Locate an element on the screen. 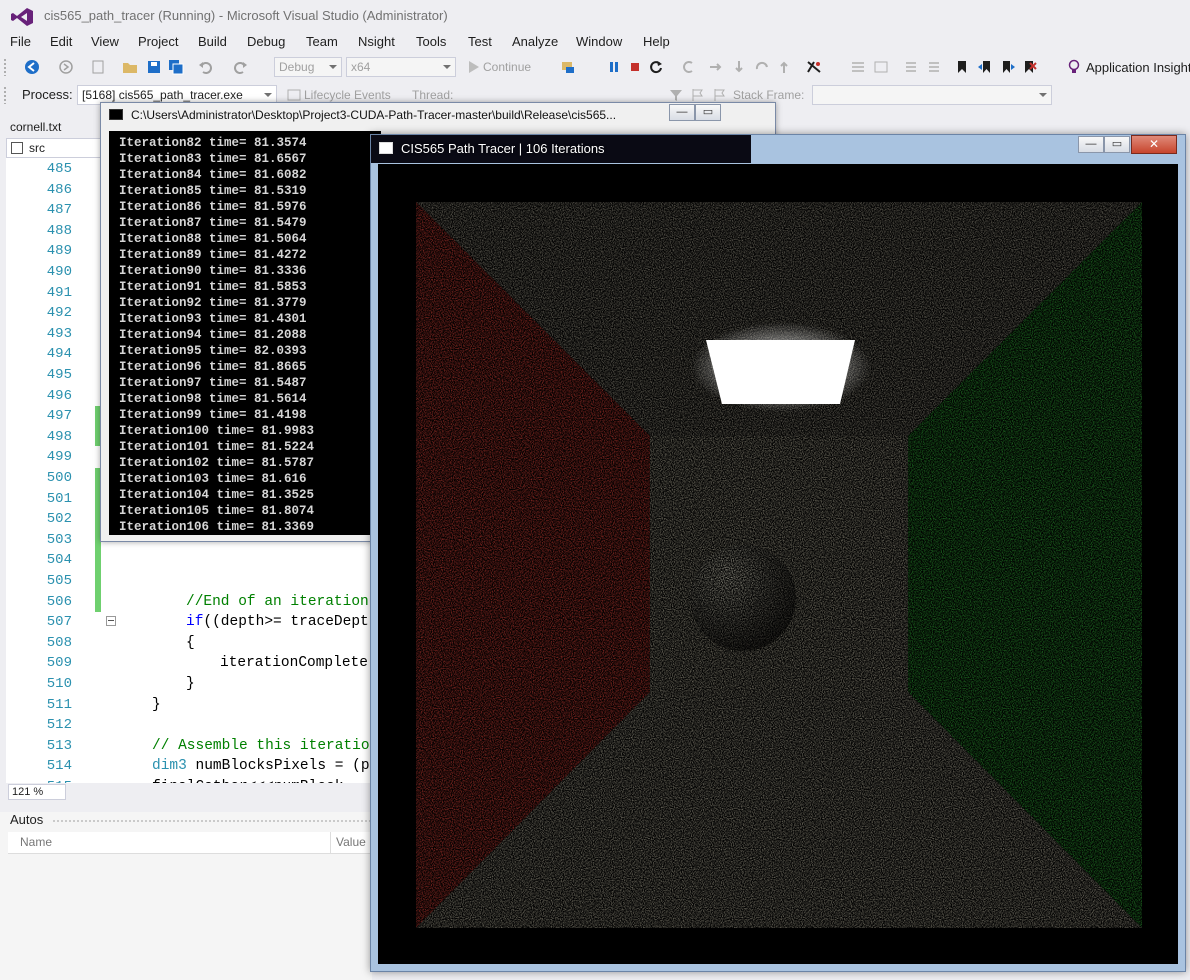 Image resolution: width=1190 pixels, height=980 pixels. undo-icon is located at coordinates (206, 67).